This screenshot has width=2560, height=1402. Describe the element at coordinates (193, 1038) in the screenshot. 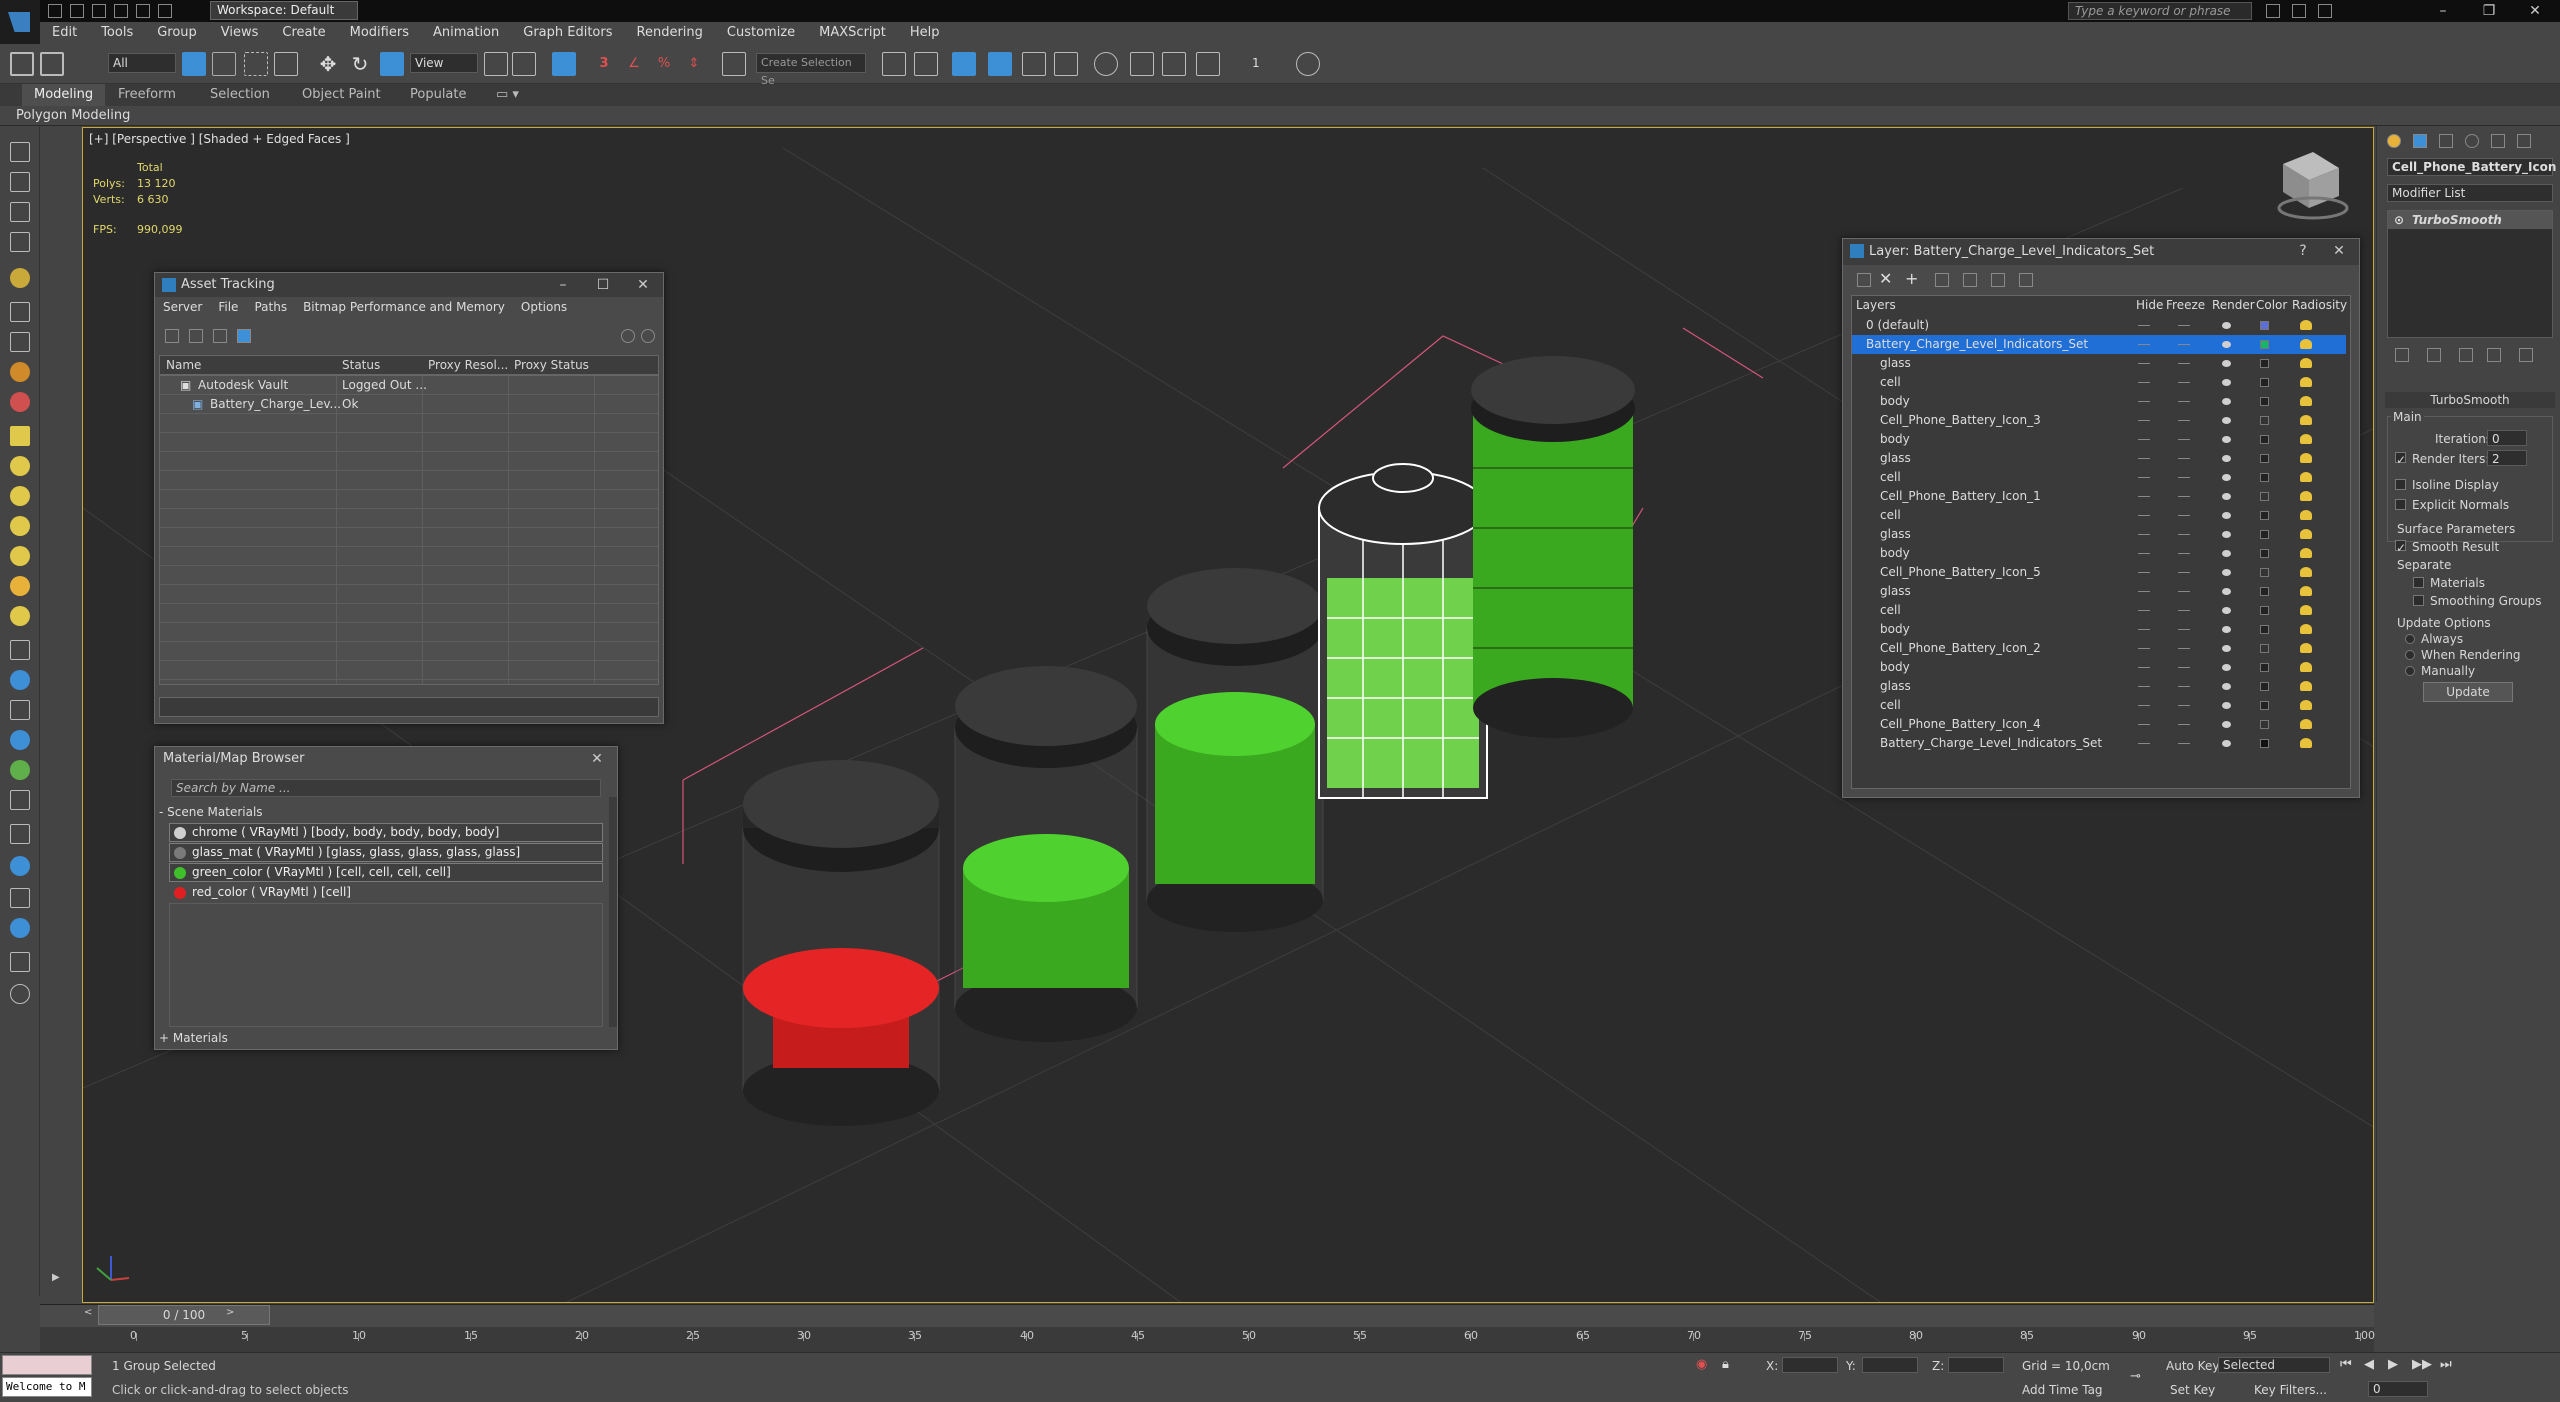

I see `materials-section: + Materials` at that location.